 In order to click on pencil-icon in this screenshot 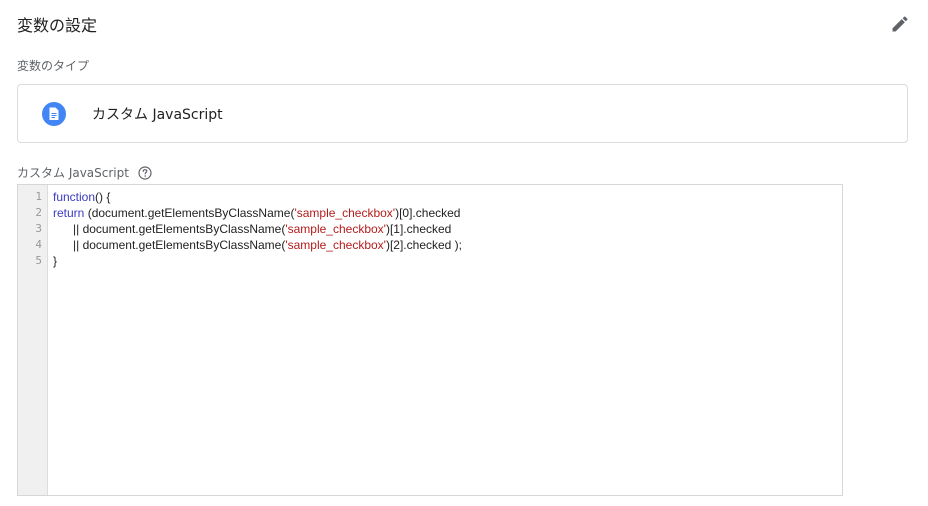, I will do `click(900, 24)`.